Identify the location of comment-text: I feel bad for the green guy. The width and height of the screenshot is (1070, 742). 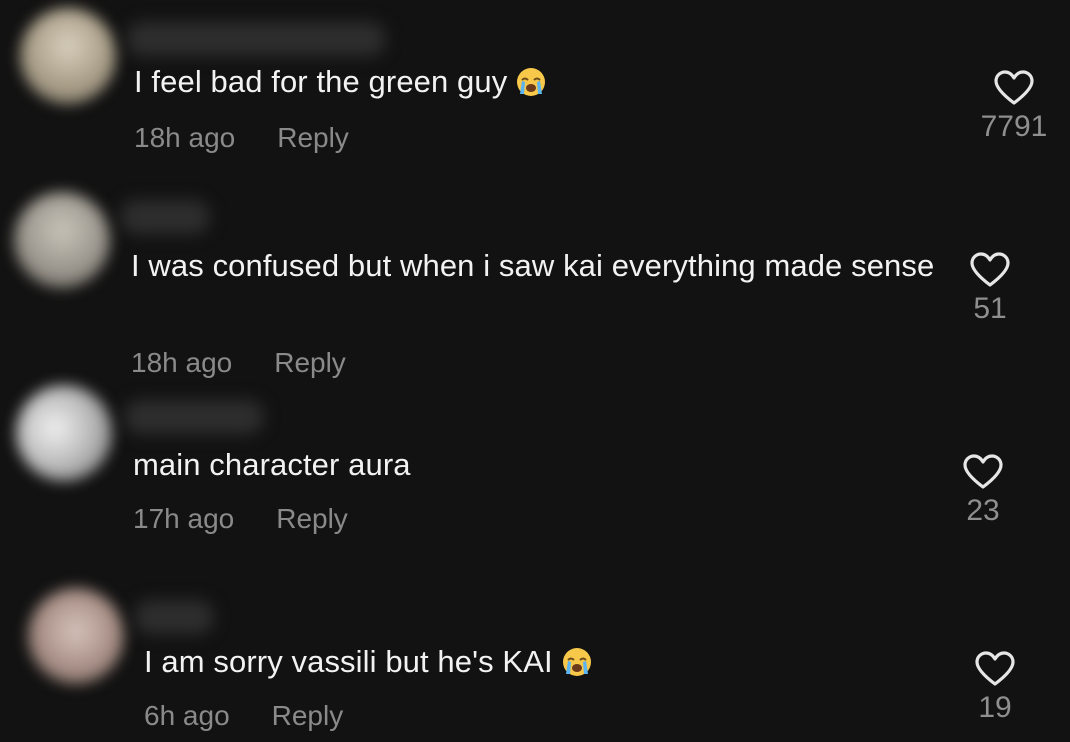
(534, 82).